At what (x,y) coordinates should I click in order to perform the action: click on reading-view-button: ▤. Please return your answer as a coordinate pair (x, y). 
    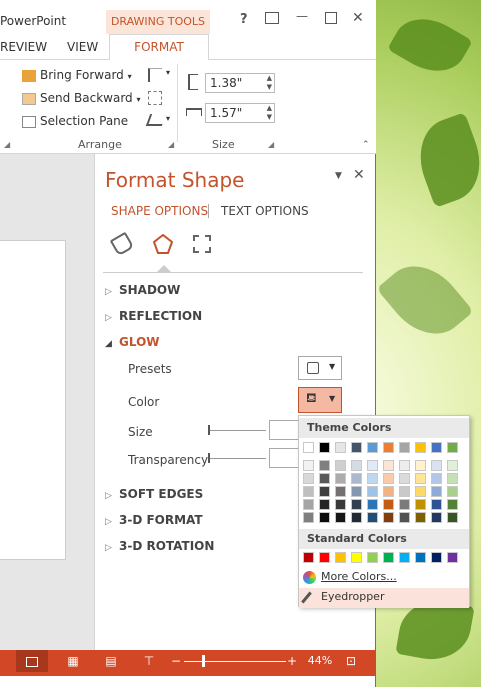
    Looking at the image, I should click on (111, 661).